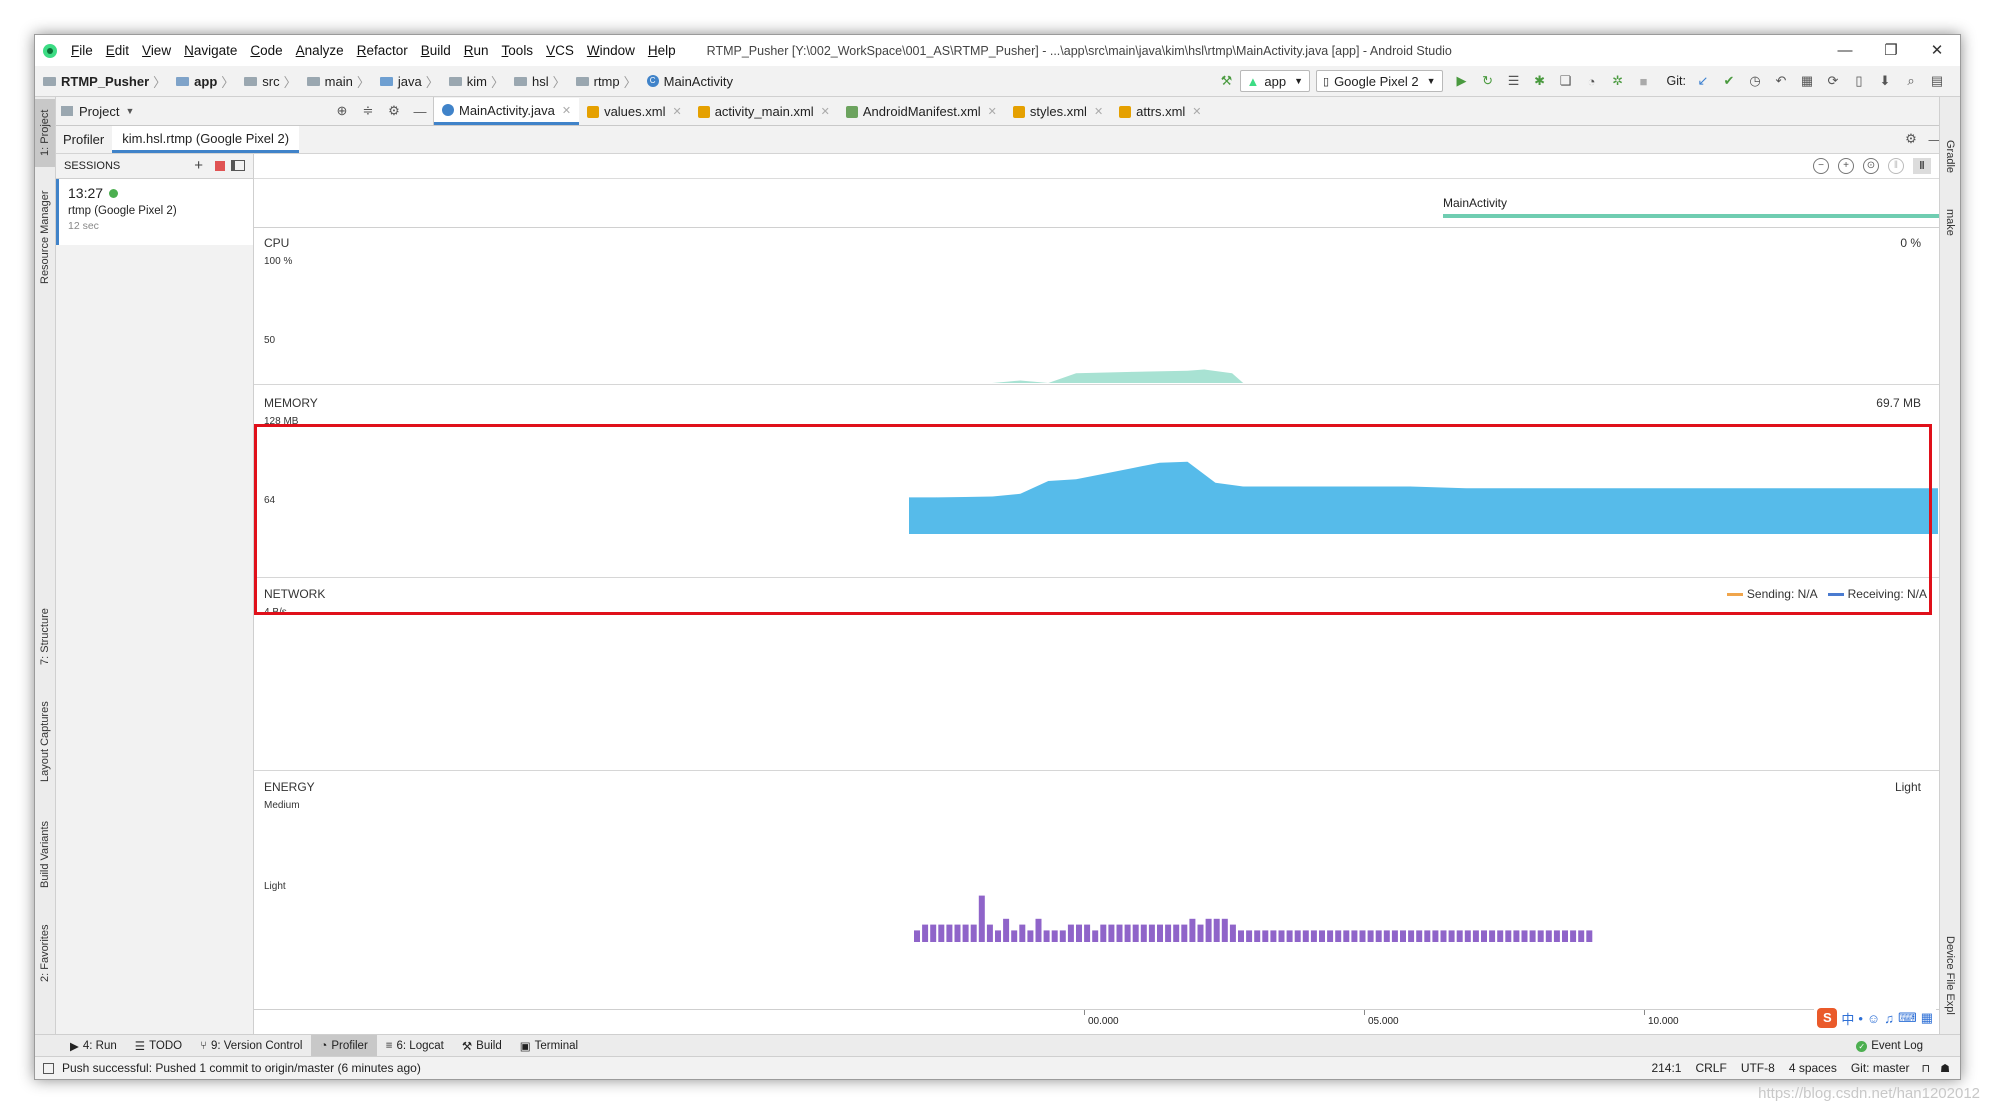 This screenshot has width=1990, height=1110. What do you see at coordinates (1566, 81) in the screenshot?
I see `attach-icon: ❏` at bounding box center [1566, 81].